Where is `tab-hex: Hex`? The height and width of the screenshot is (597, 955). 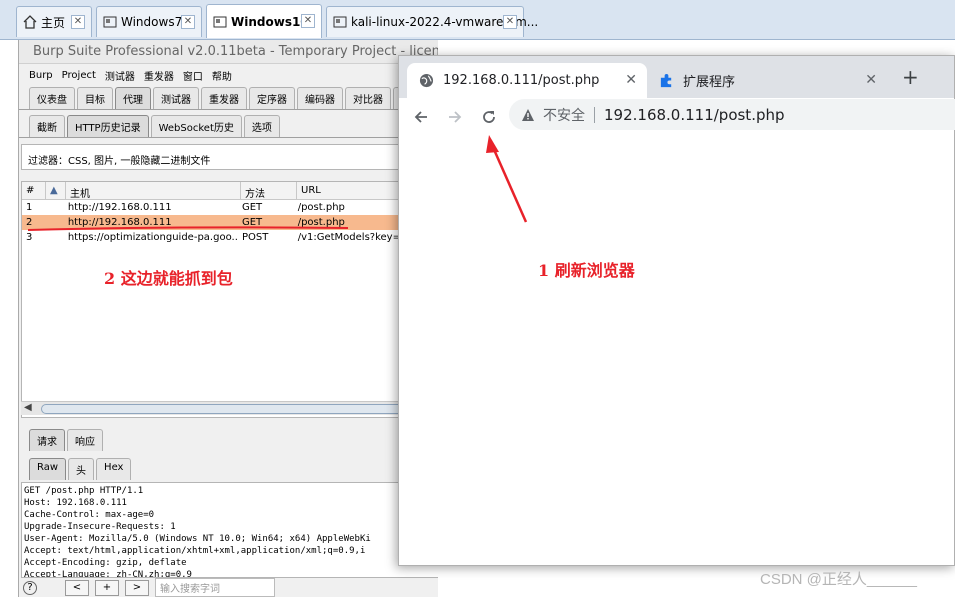 tab-hex: Hex is located at coordinates (114, 469).